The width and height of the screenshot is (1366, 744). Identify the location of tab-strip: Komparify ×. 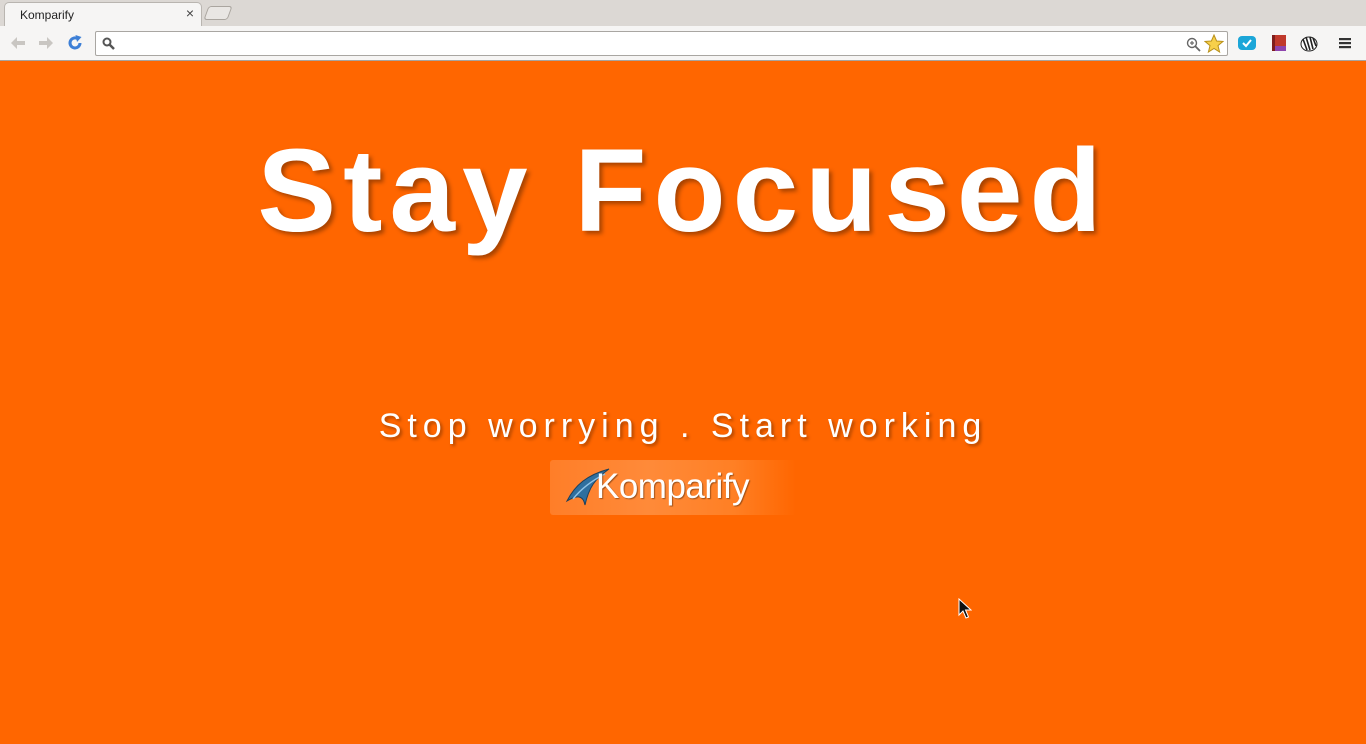
(683, 13).